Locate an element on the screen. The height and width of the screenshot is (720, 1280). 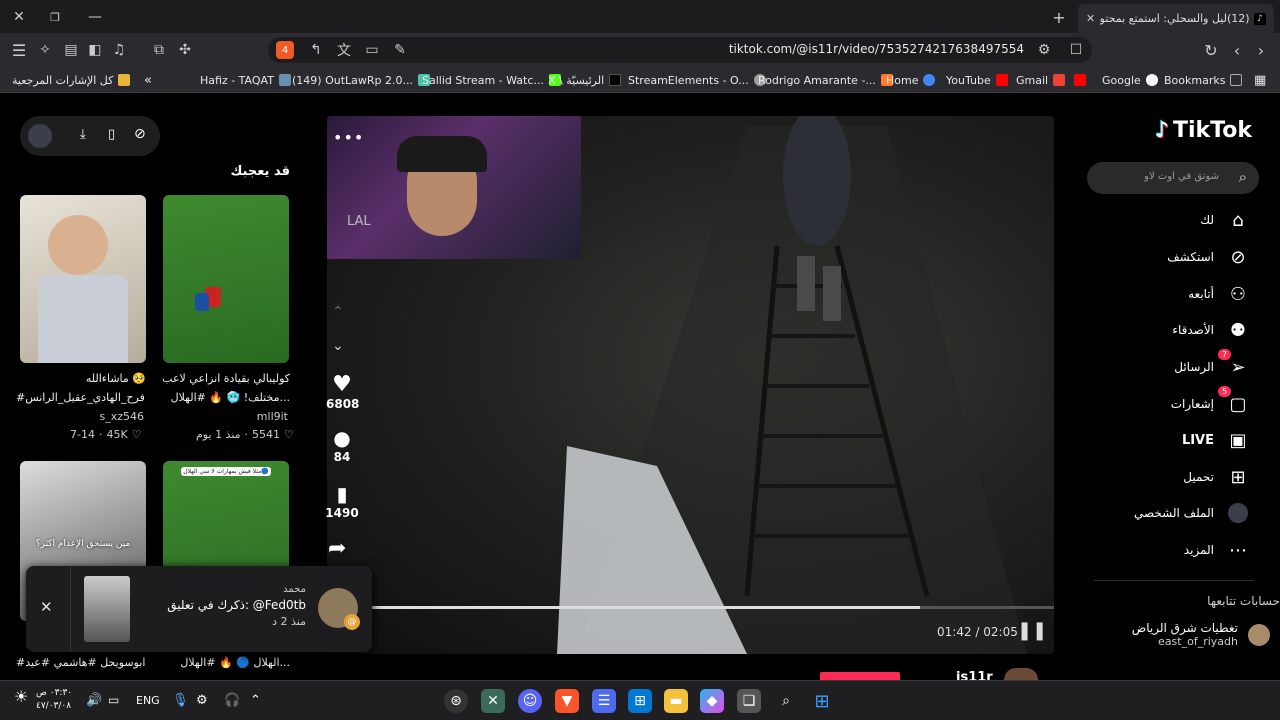
discord-app-icon: ☺ is located at coordinates (530, 701).